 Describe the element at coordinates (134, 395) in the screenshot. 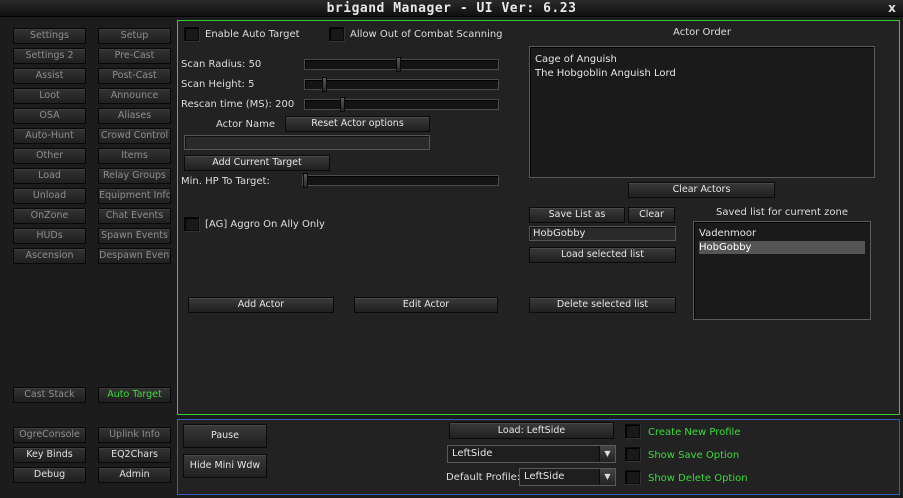

I see `nav-auto-target: Auto Target` at that location.